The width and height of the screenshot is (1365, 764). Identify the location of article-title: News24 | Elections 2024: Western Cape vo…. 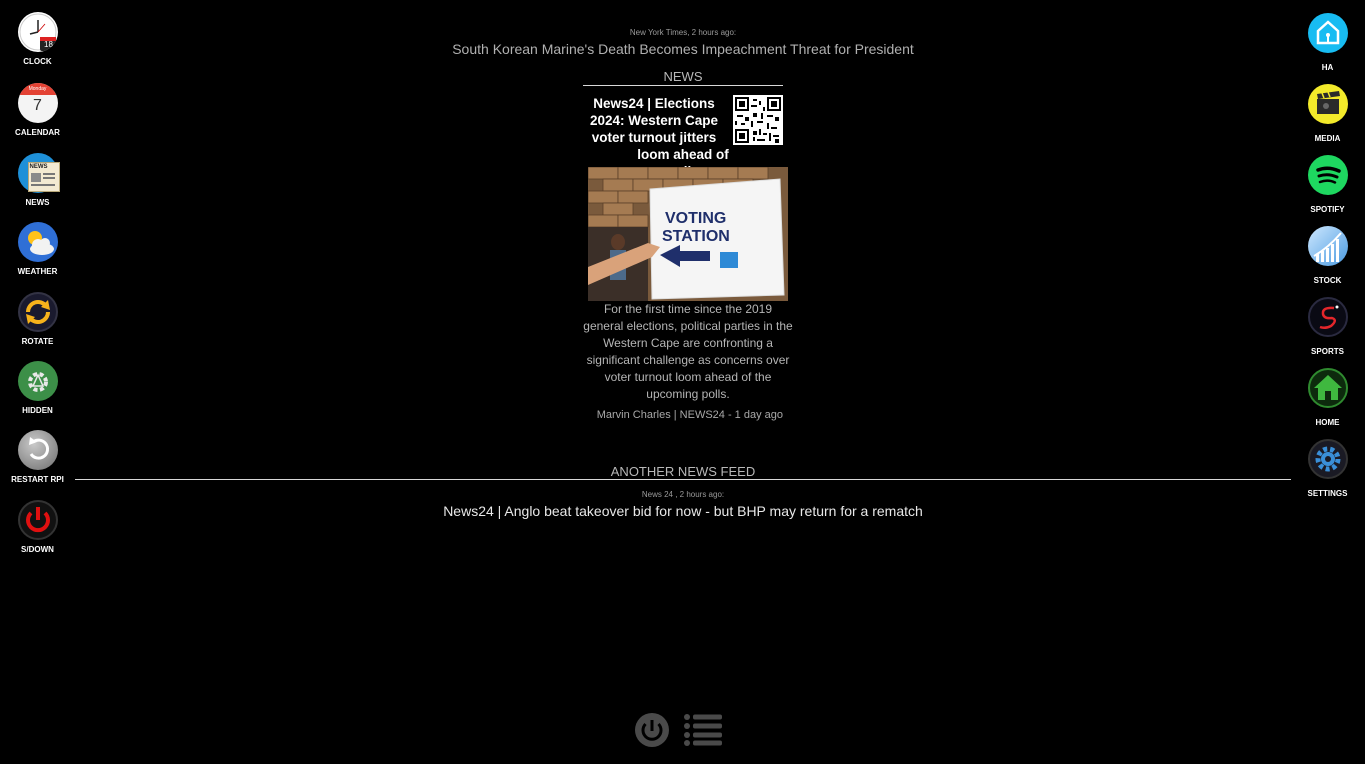
(654, 120).